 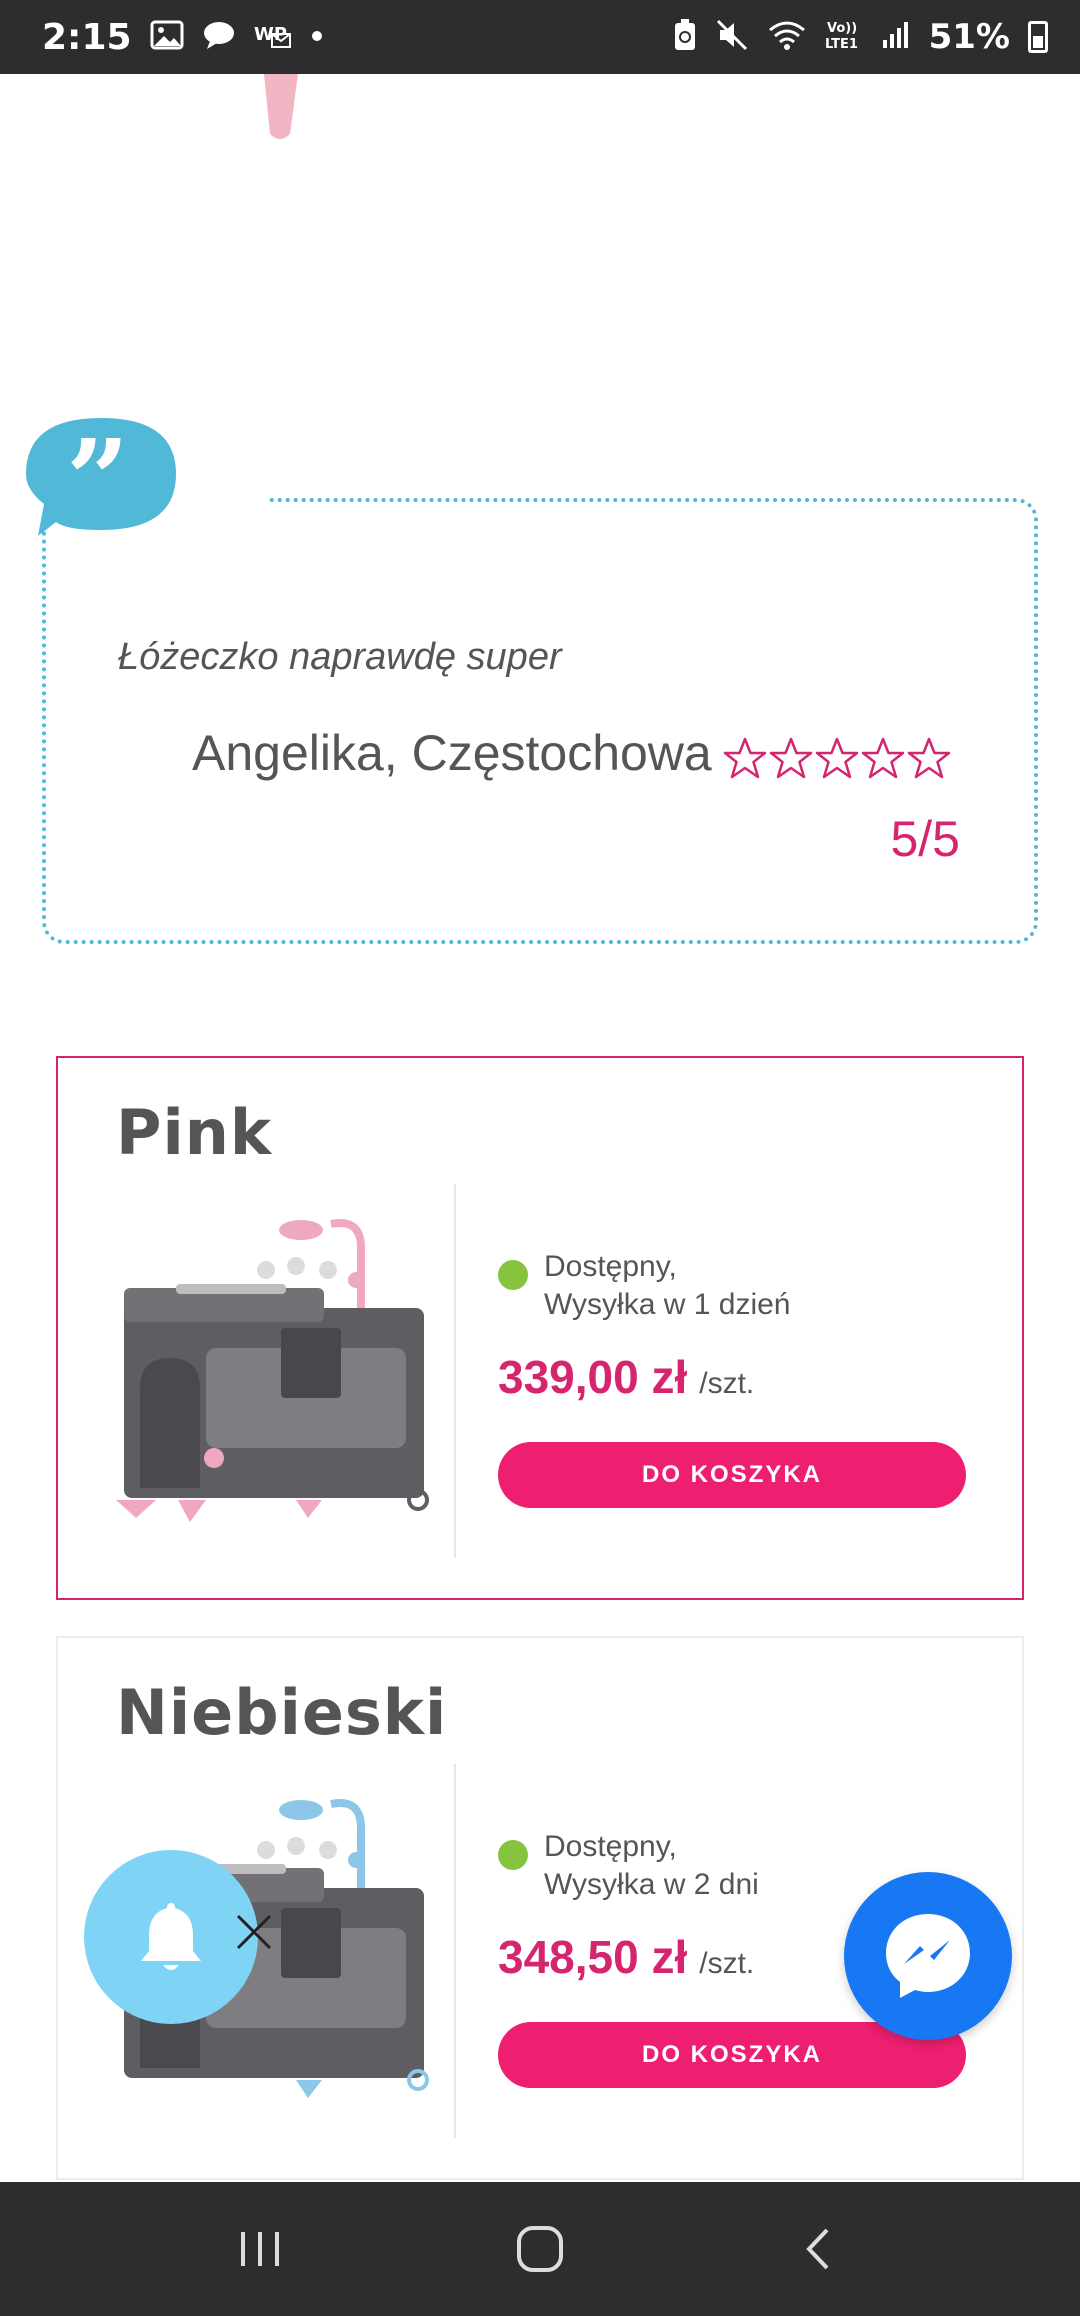 What do you see at coordinates (340, 657) in the screenshot?
I see `review-text: Łóżeczko naprawdę super` at bounding box center [340, 657].